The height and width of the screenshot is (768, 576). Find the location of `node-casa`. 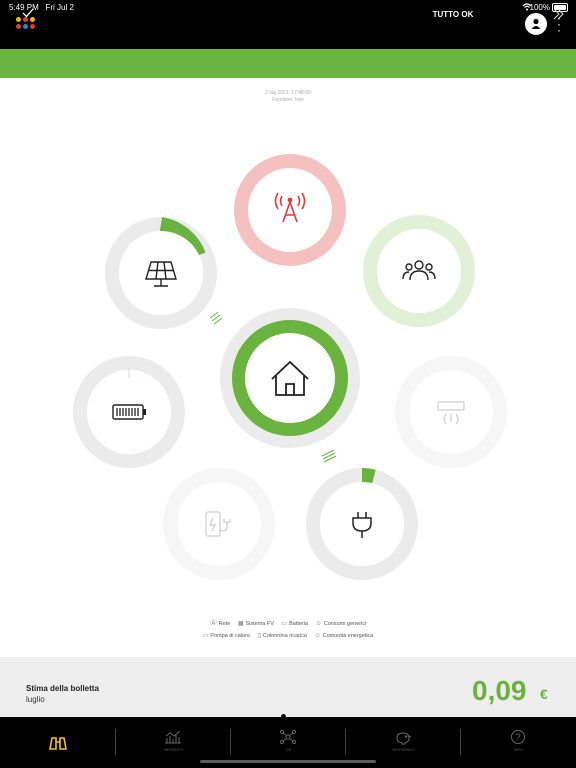

node-casa is located at coordinates (290, 378).